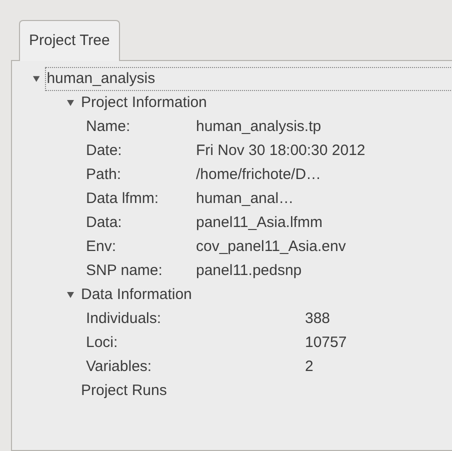 The width and height of the screenshot is (452, 451). Describe the element at coordinates (317, 318) in the screenshot. I see `field-value: 388` at that location.